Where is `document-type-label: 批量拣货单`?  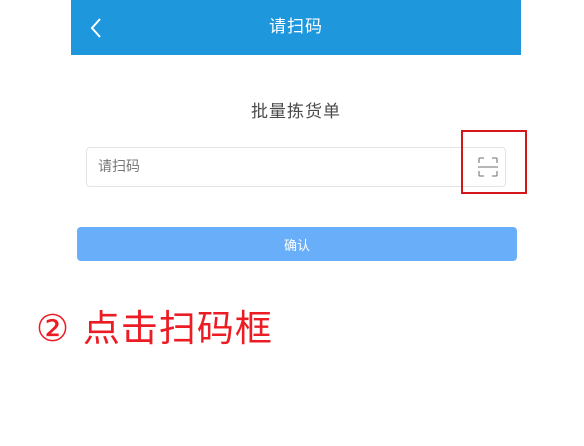 document-type-label: 批量拣货单 is located at coordinates (296, 112).